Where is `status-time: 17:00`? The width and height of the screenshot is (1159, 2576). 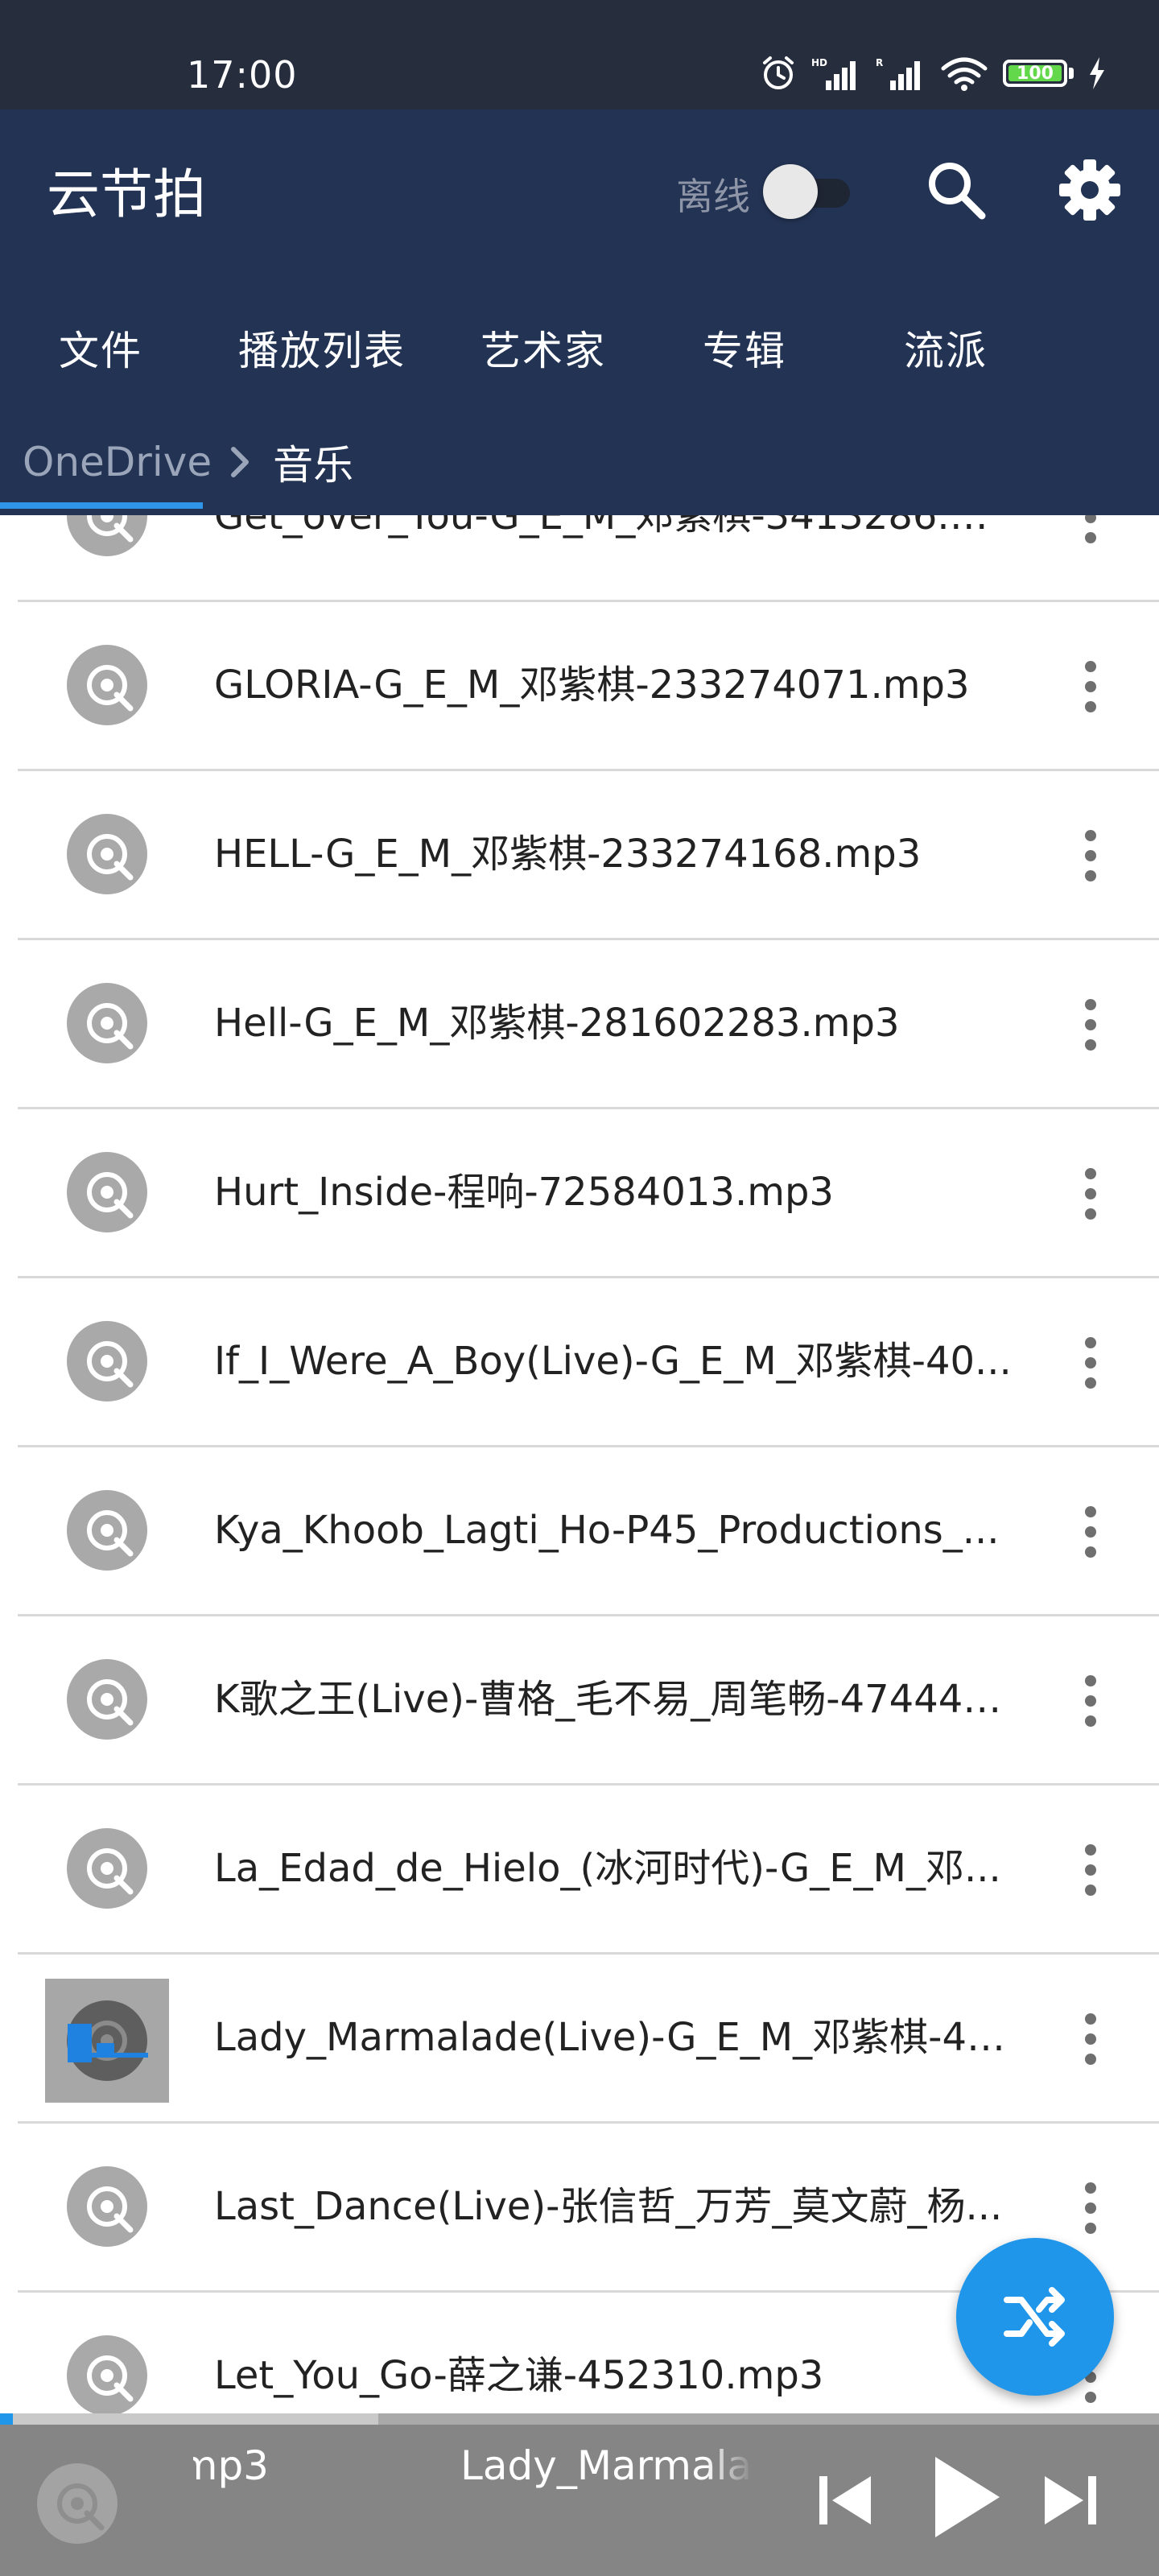
status-time: 17:00 is located at coordinates (242, 75).